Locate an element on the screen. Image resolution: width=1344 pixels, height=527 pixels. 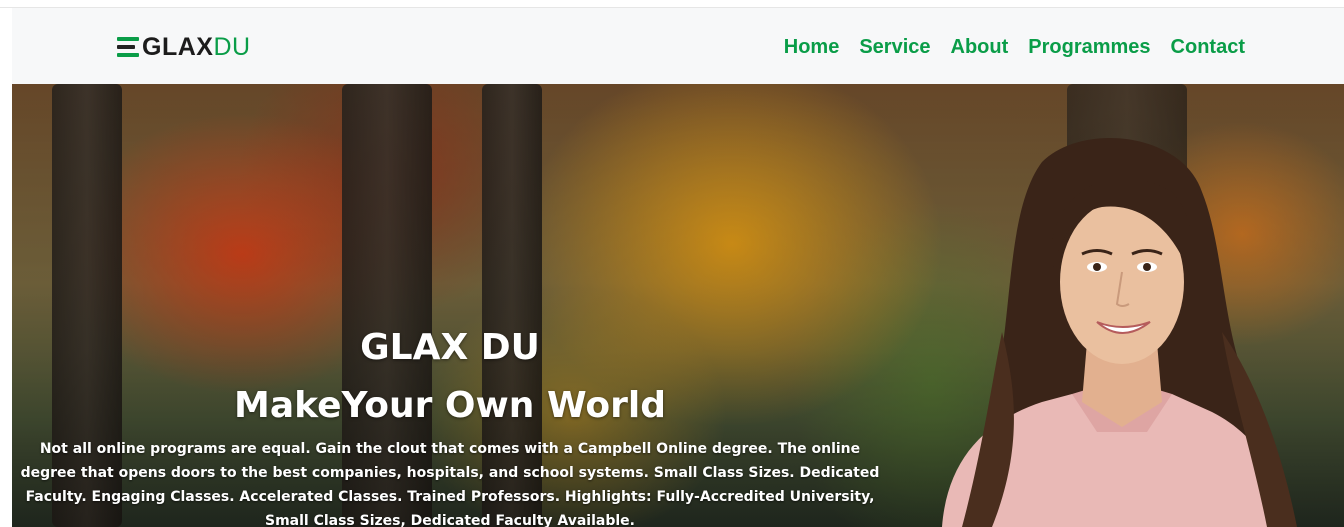
nav-link-programmes: Programmes is located at coordinates (1089, 47).